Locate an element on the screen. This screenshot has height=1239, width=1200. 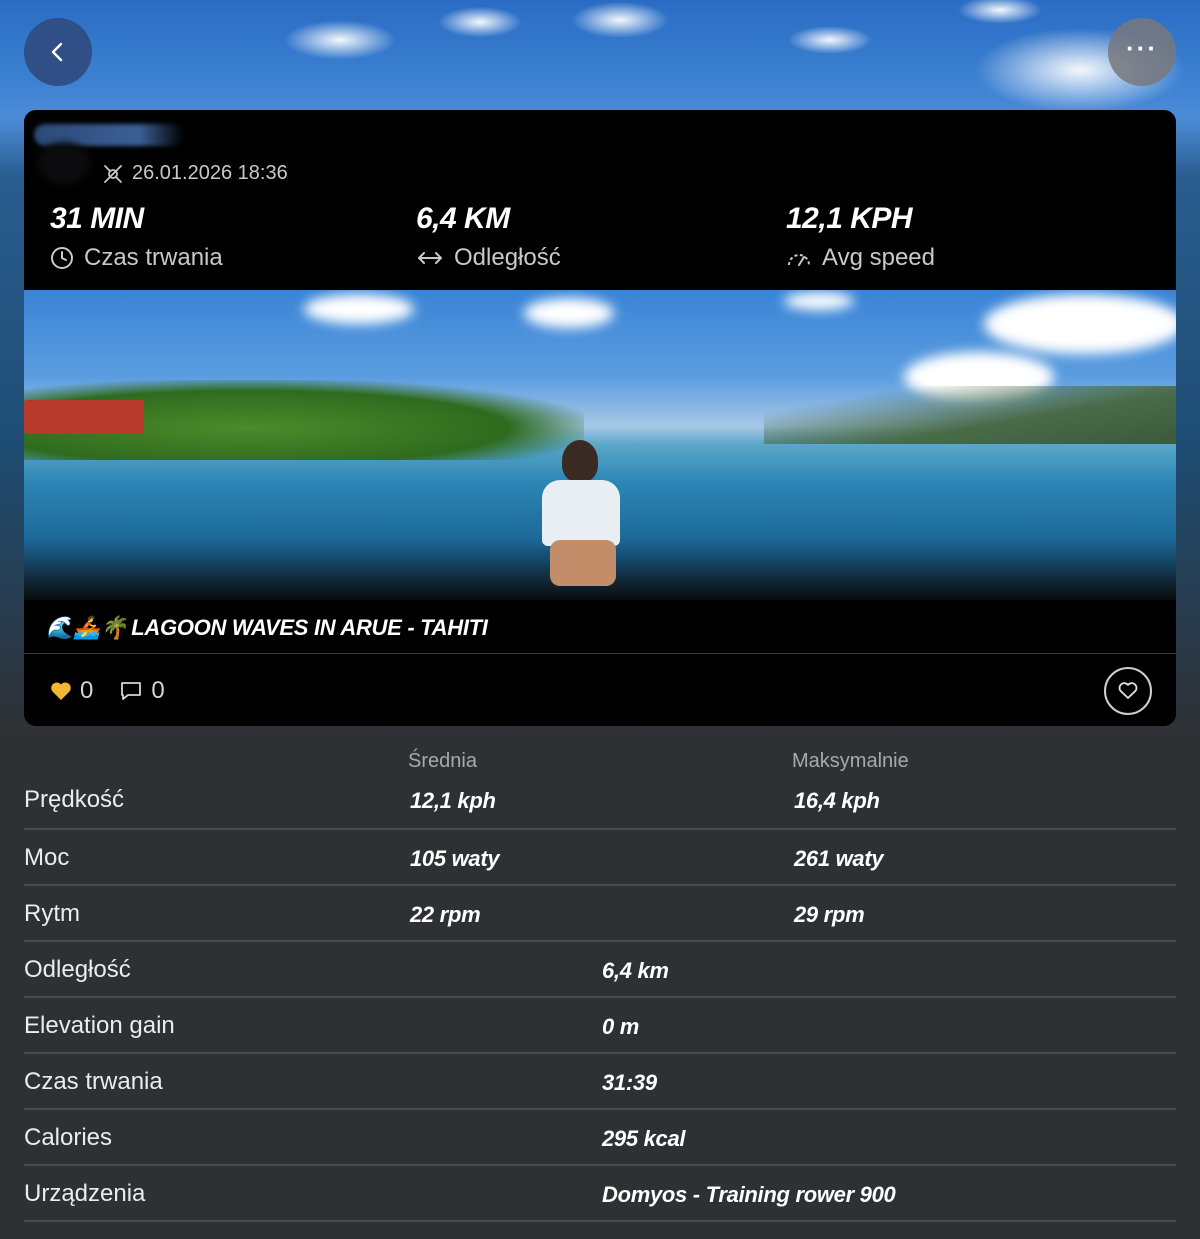
heart-filled-icon is located at coordinates (61, 690).